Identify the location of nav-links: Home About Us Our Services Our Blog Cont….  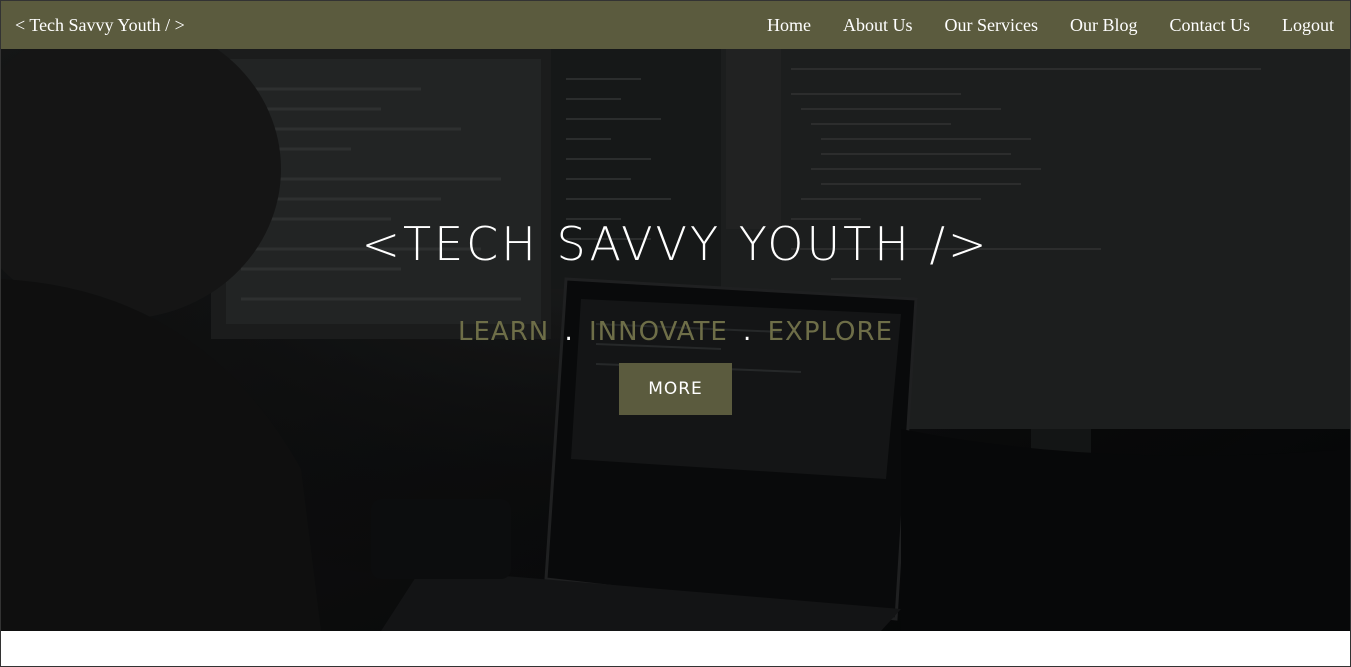
(1034, 25).